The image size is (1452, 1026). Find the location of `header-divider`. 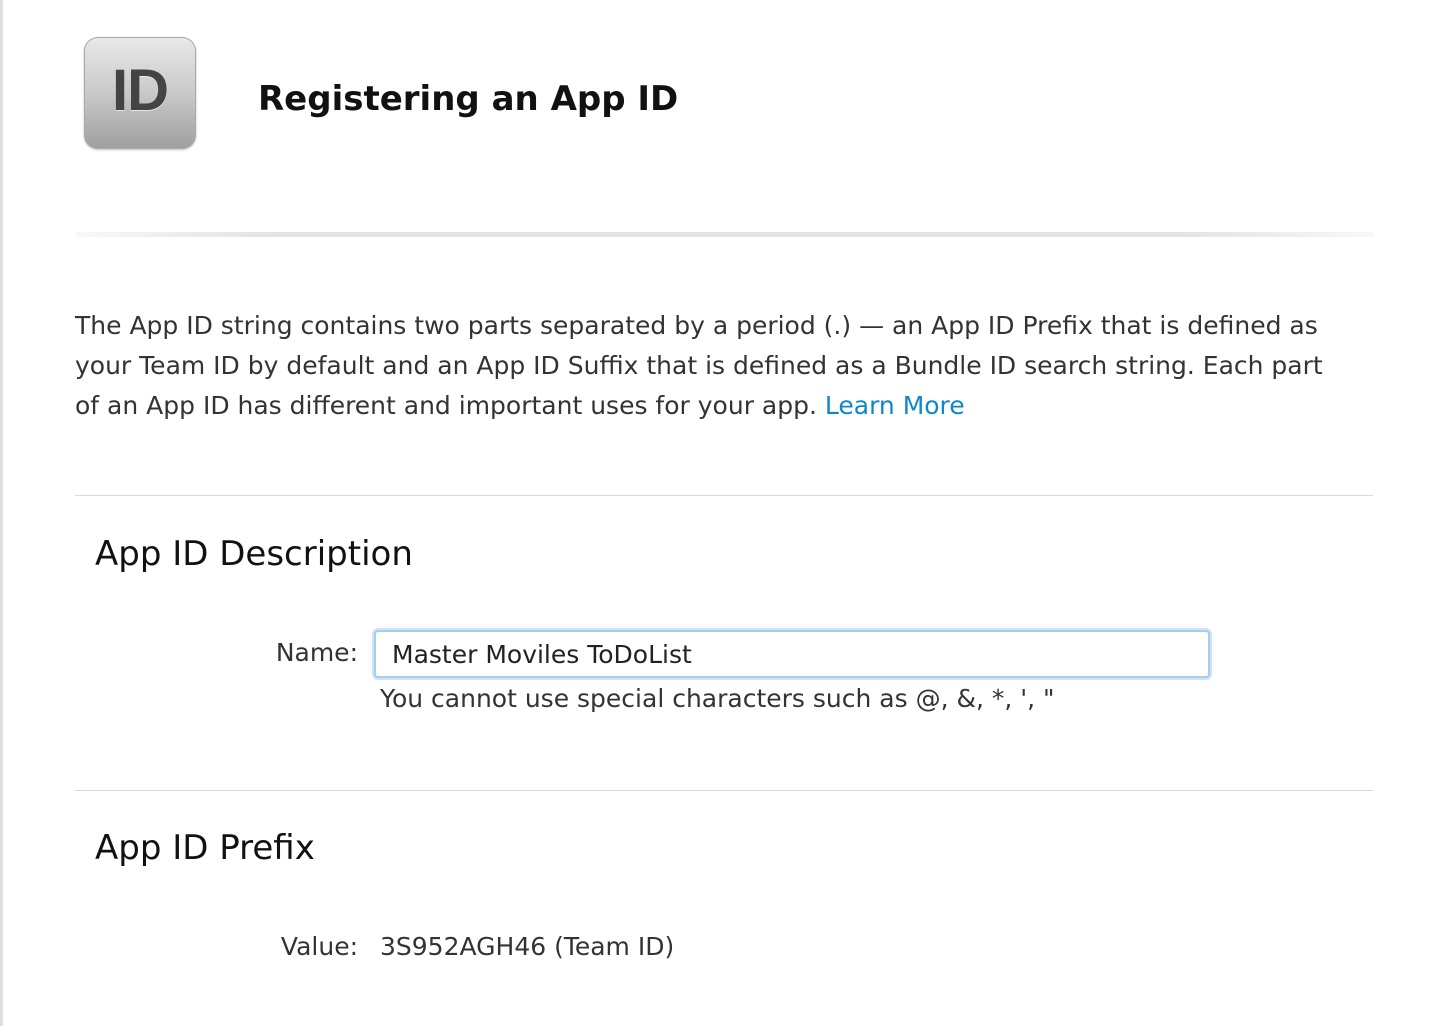

header-divider is located at coordinates (725, 234).